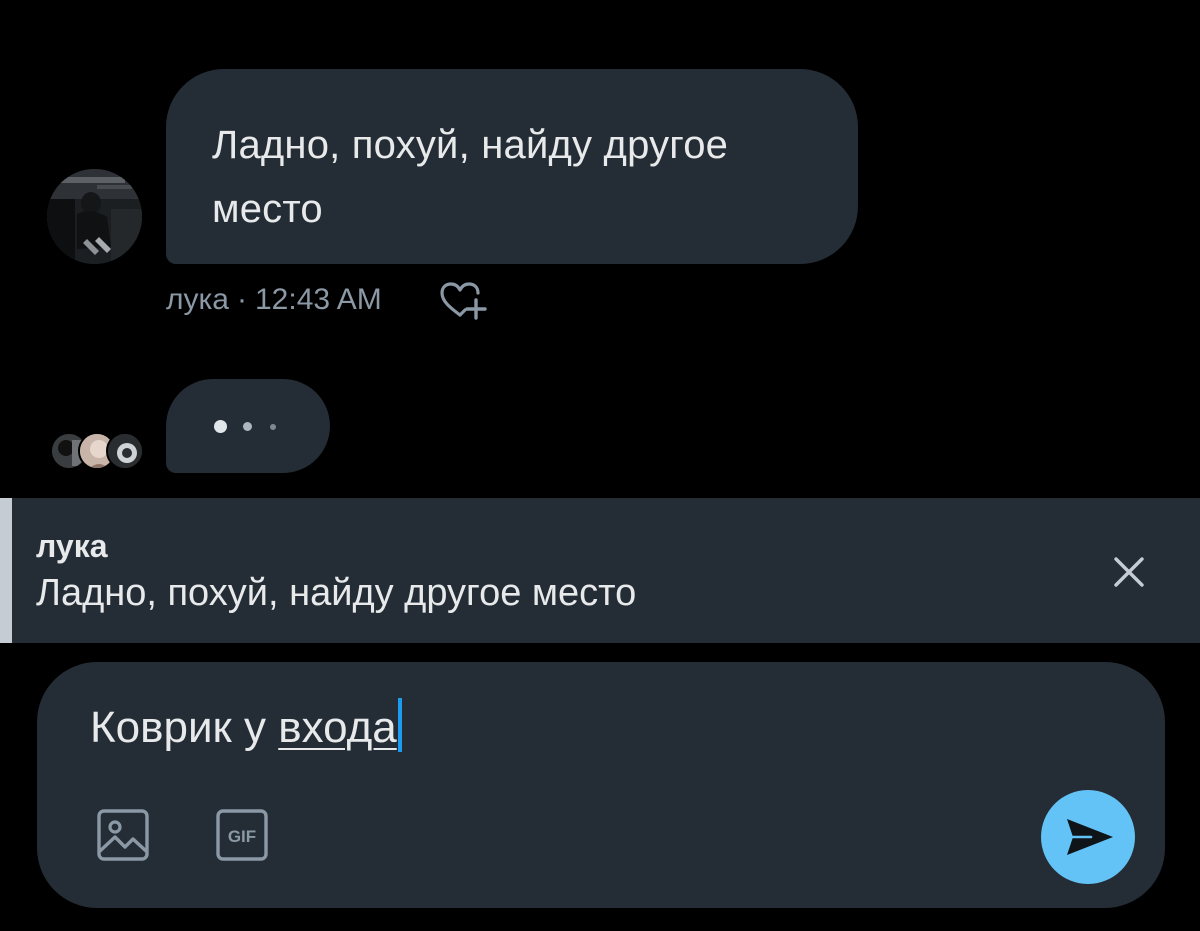 This screenshot has height=931, width=1200. What do you see at coordinates (399, 725) in the screenshot?
I see `text-caret` at bounding box center [399, 725].